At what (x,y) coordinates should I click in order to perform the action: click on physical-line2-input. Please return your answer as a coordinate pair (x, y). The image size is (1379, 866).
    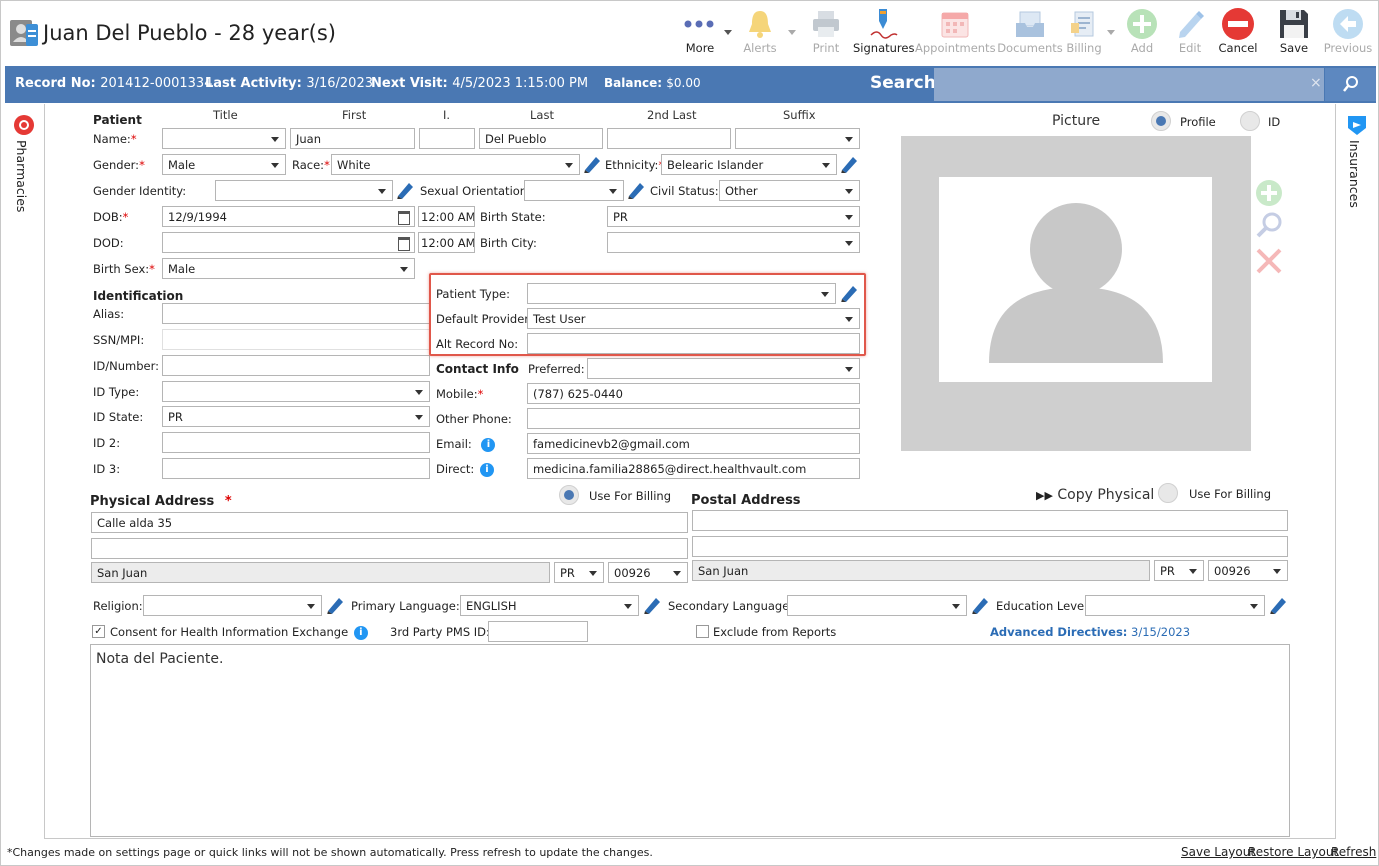
    Looking at the image, I should click on (389, 548).